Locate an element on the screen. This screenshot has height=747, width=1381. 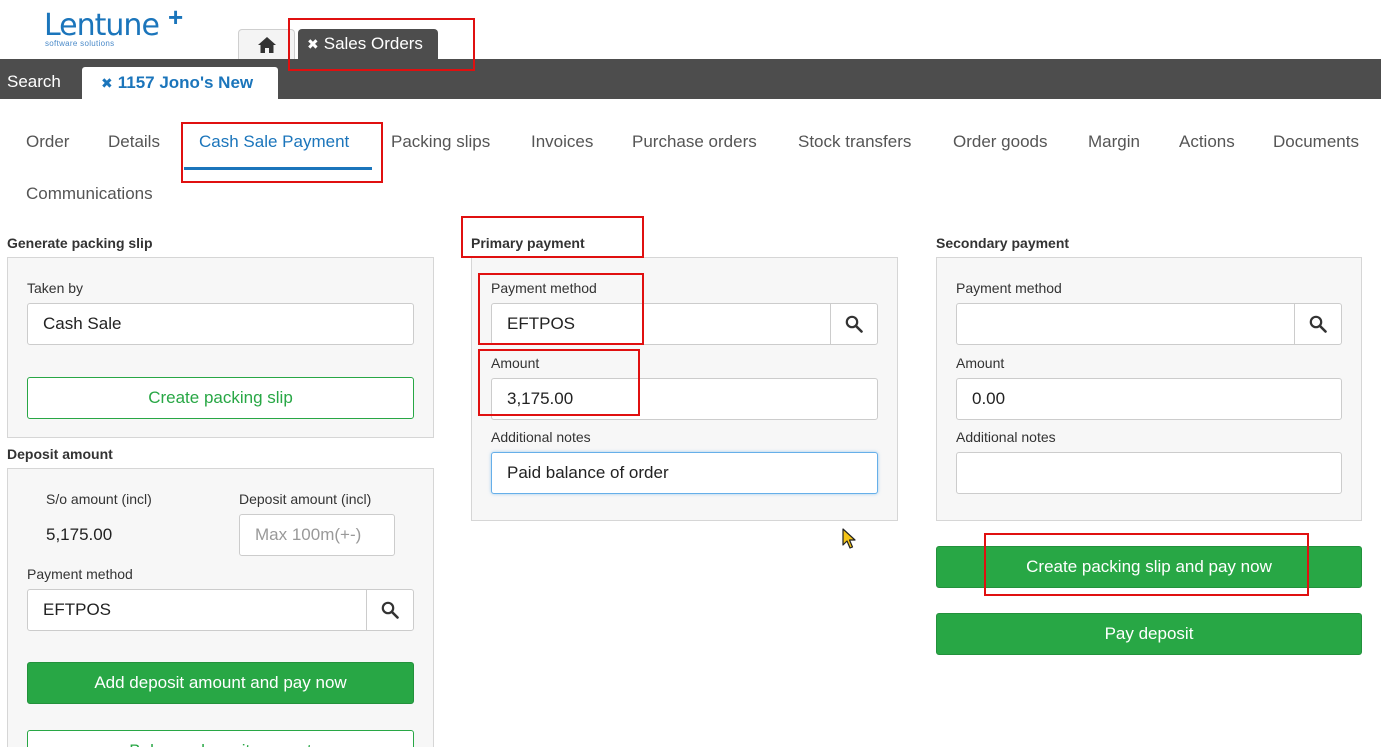
secondary-notes-label: Additional notes is located at coordinates (1006, 437).